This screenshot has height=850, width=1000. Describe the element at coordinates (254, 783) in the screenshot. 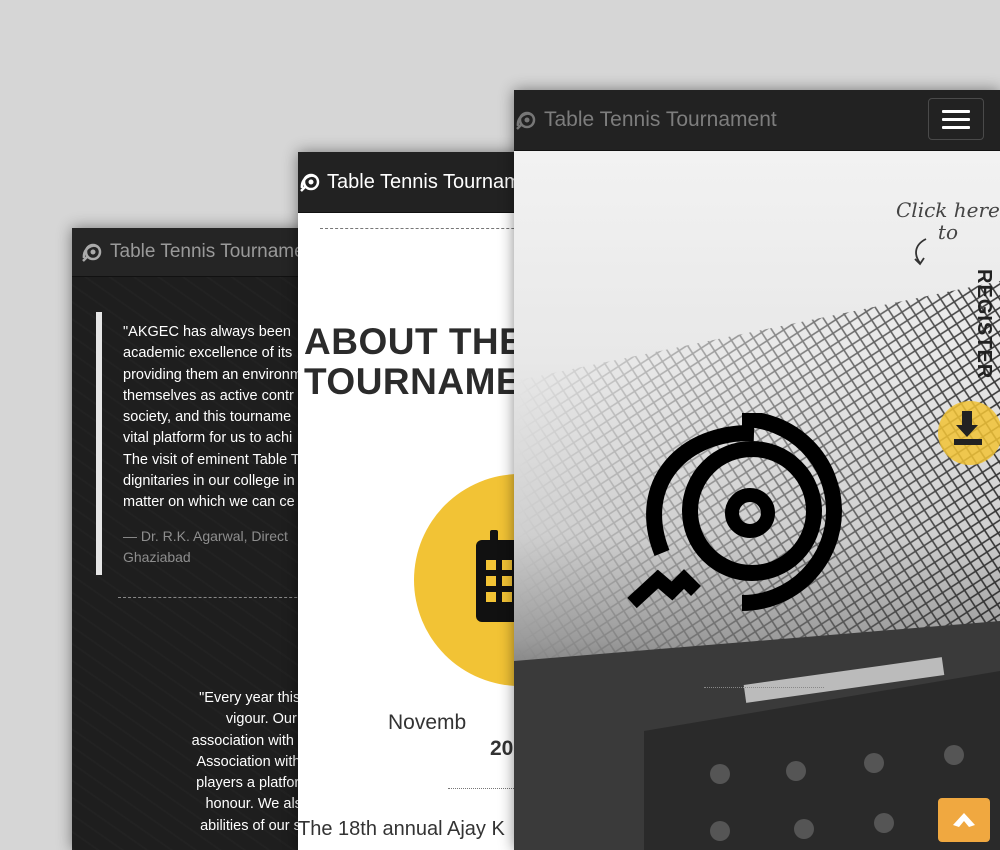

I see `quote-line: players a platform to showcas` at that location.